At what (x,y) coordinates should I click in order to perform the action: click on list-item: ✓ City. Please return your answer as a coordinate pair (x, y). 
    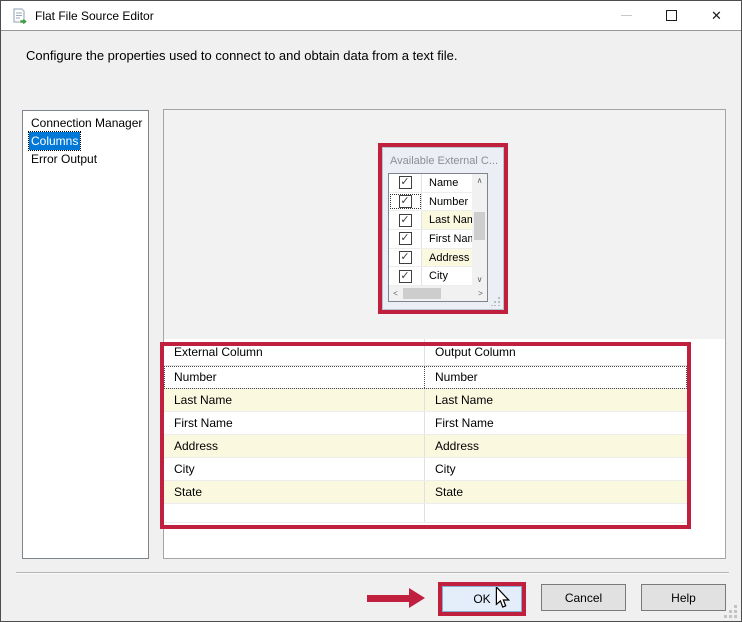
    Looking at the image, I should click on (430, 277).